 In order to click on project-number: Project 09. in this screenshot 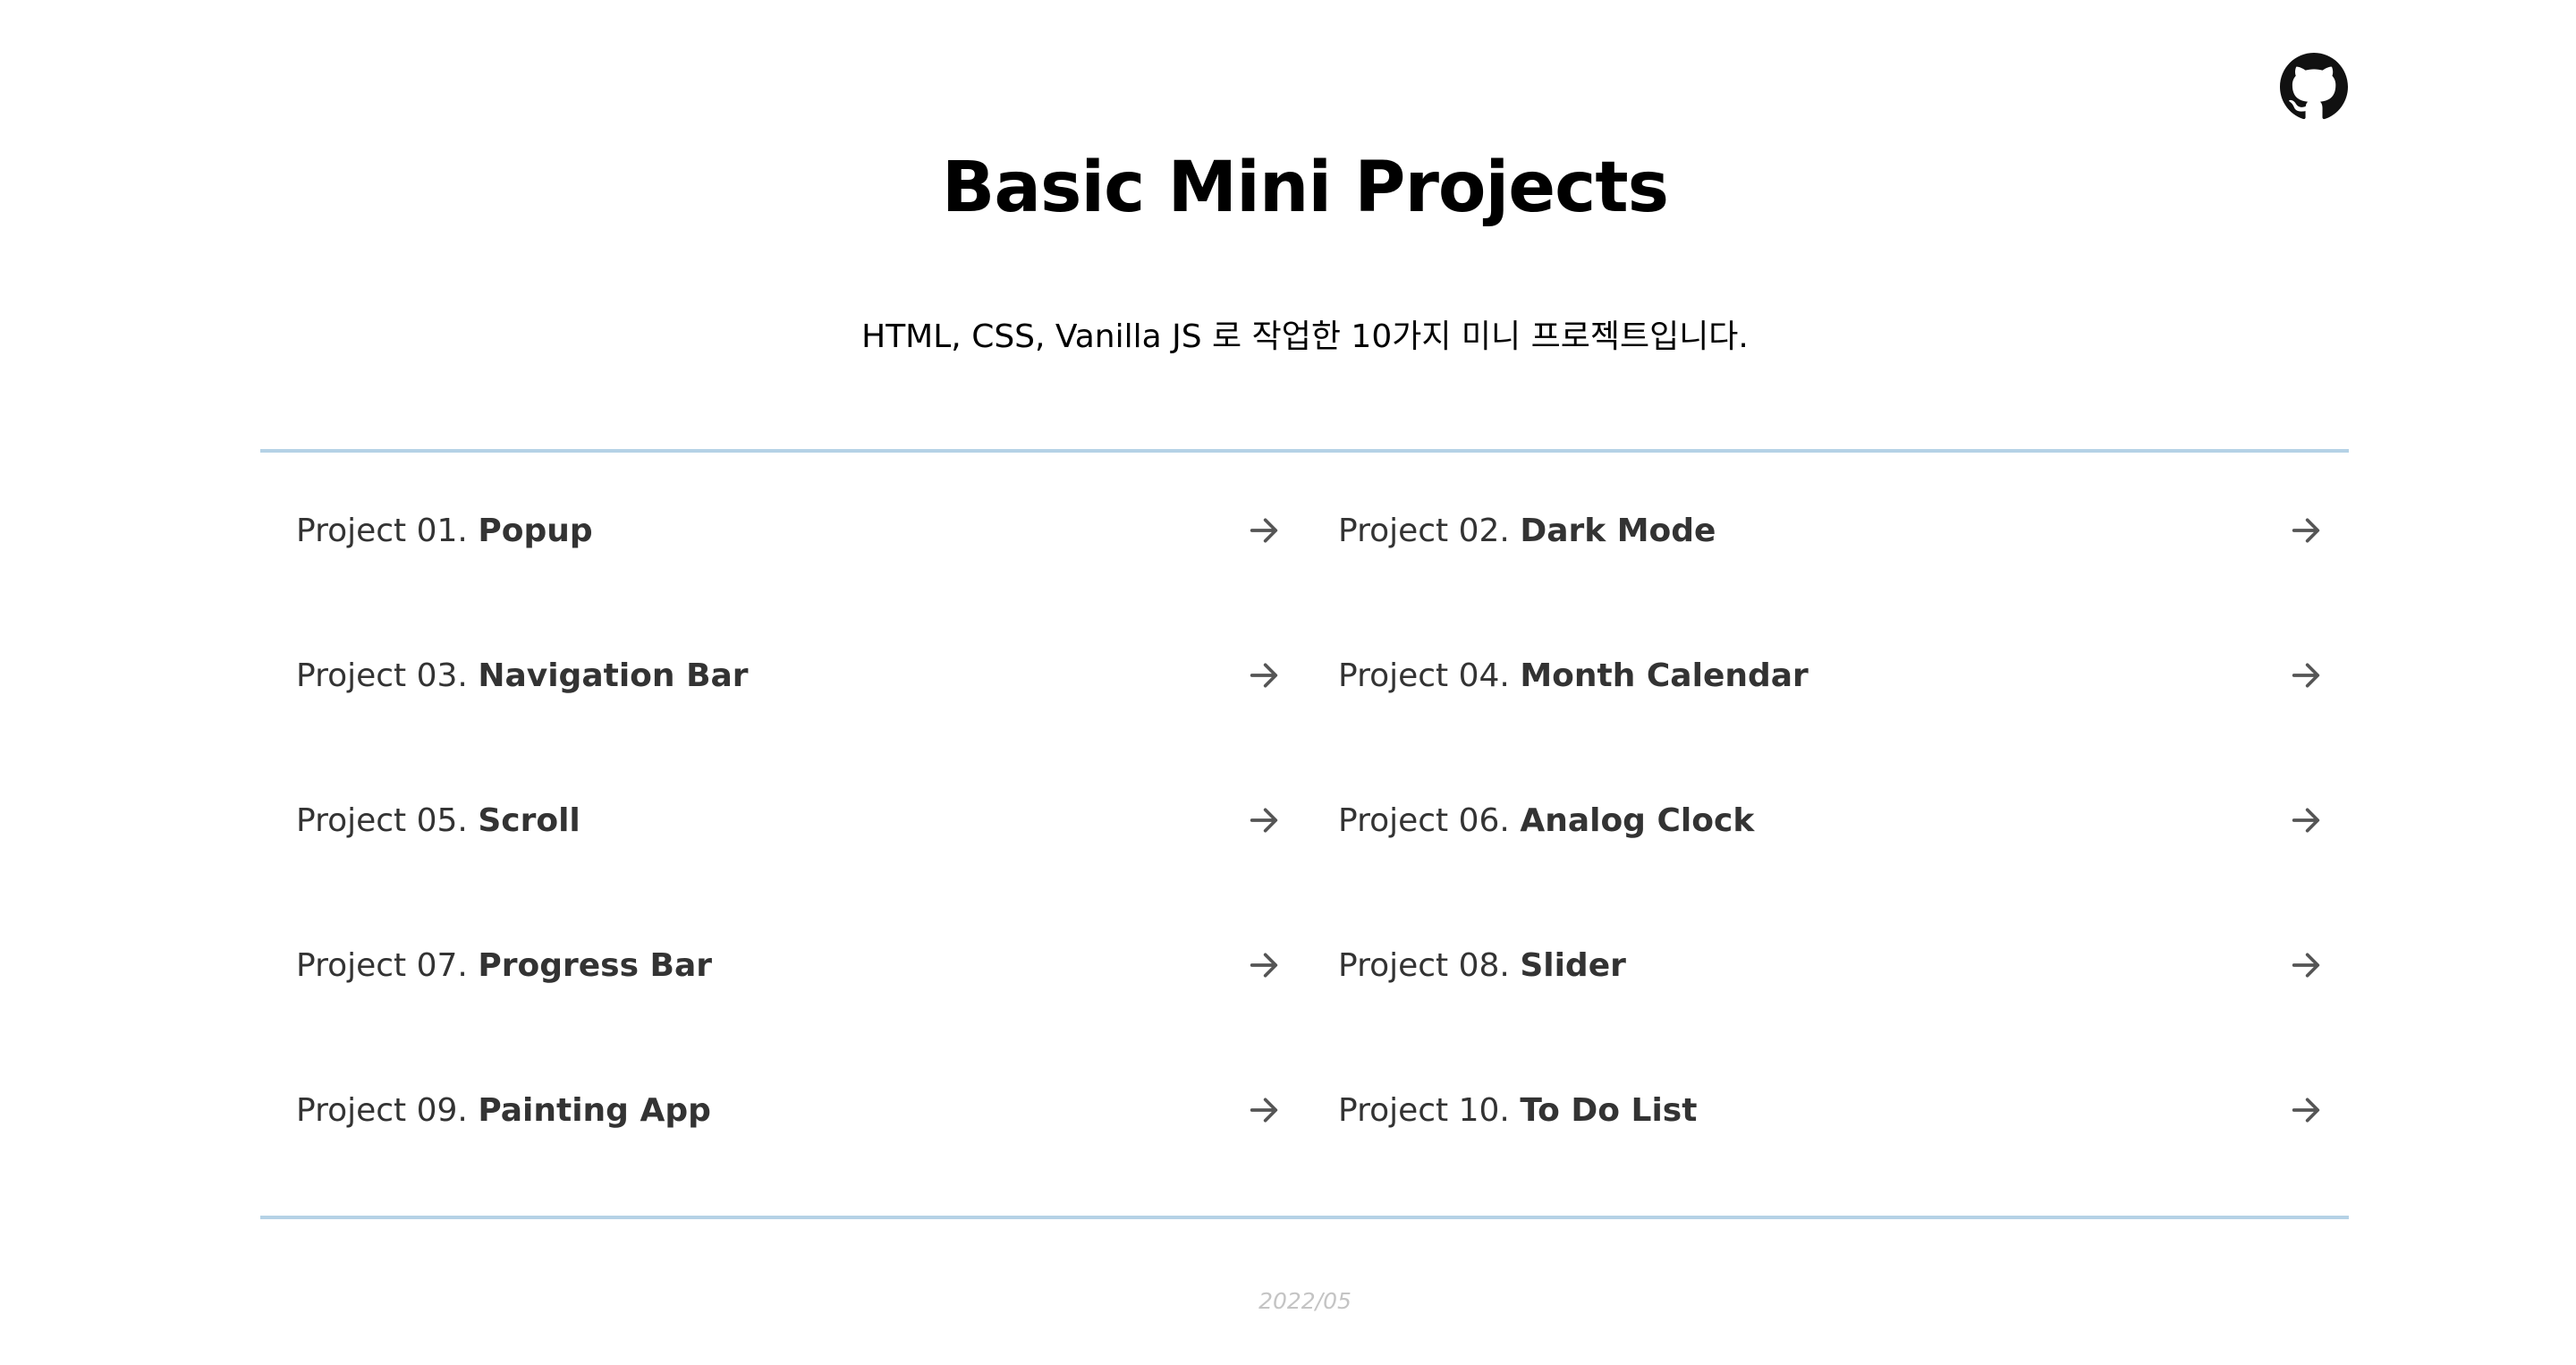, I will do `click(382, 1110)`.